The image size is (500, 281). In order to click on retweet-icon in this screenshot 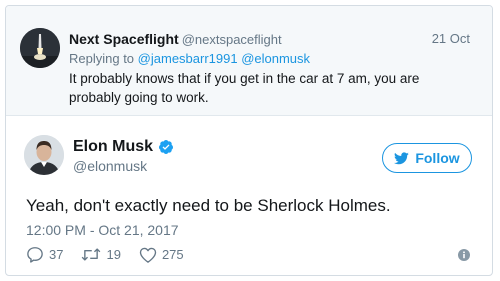, I will do `click(91, 254)`.